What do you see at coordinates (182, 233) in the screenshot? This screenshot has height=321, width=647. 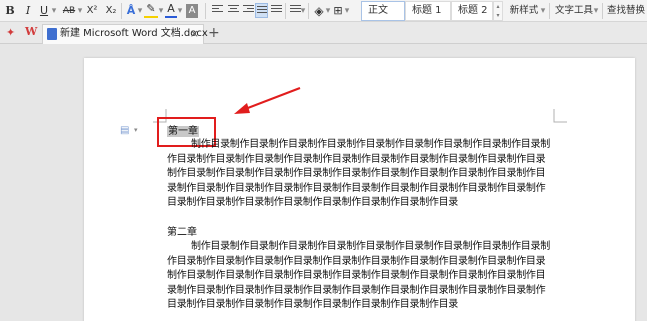 I see `chapter2-heading: 第二章` at bounding box center [182, 233].